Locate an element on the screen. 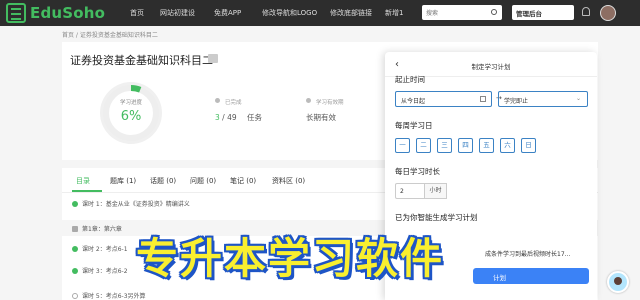 The height and width of the screenshot is (300, 640). logo-text: EduSoho is located at coordinates (68, 13).